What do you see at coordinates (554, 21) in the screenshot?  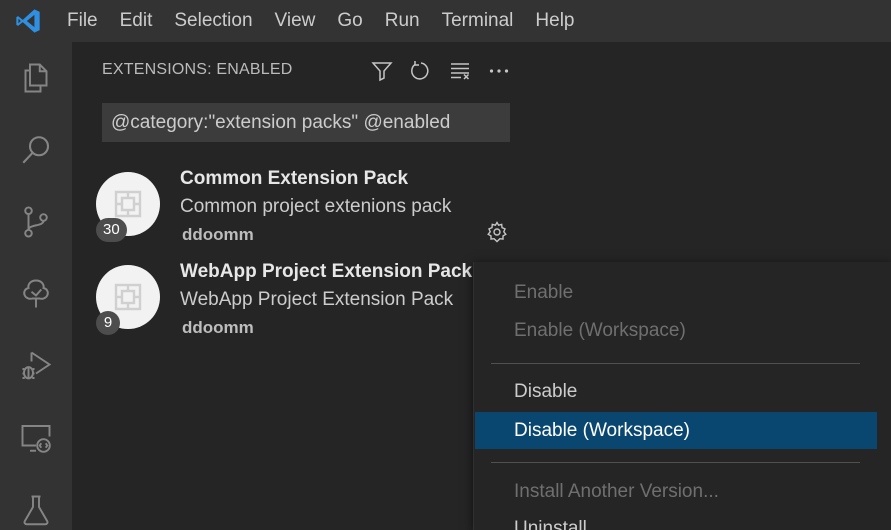 I see `menu-help: Help` at bounding box center [554, 21].